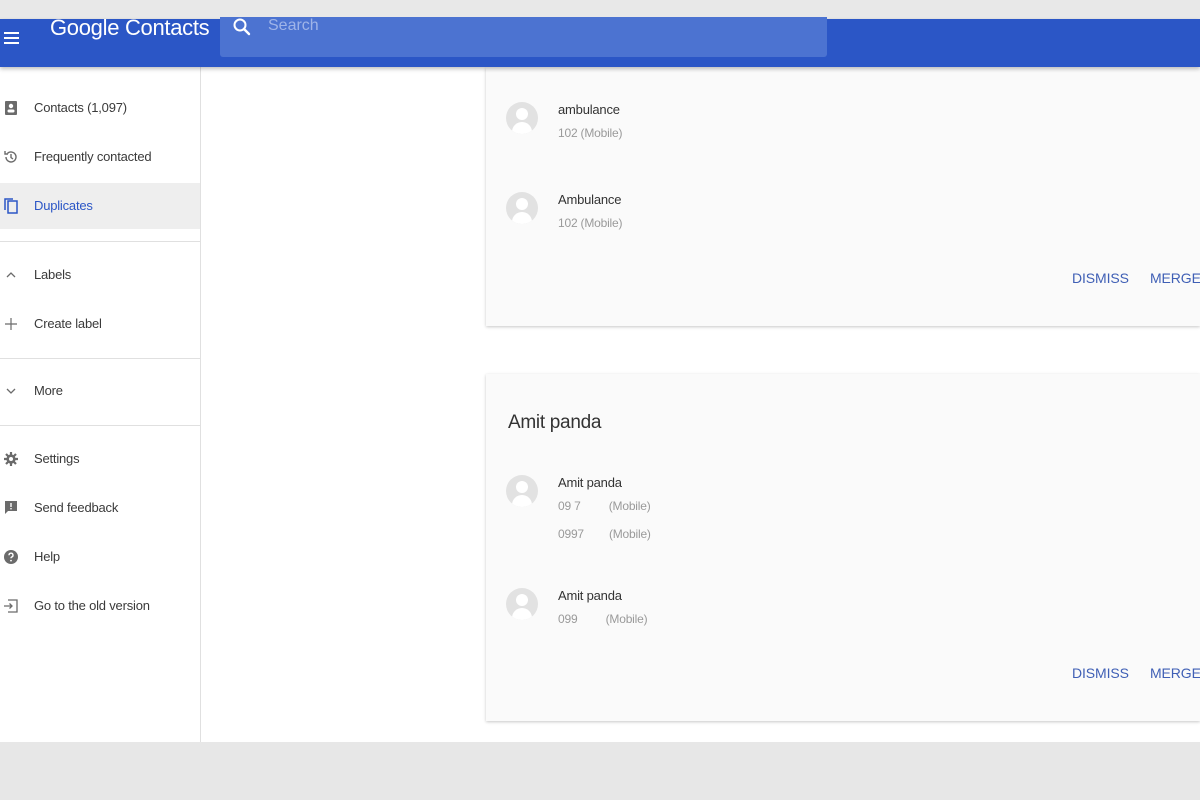 The height and width of the screenshot is (800, 1200). What do you see at coordinates (80, 107) in the screenshot?
I see `sidebar-item-label: Contacts (1,097)` at bounding box center [80, 107].